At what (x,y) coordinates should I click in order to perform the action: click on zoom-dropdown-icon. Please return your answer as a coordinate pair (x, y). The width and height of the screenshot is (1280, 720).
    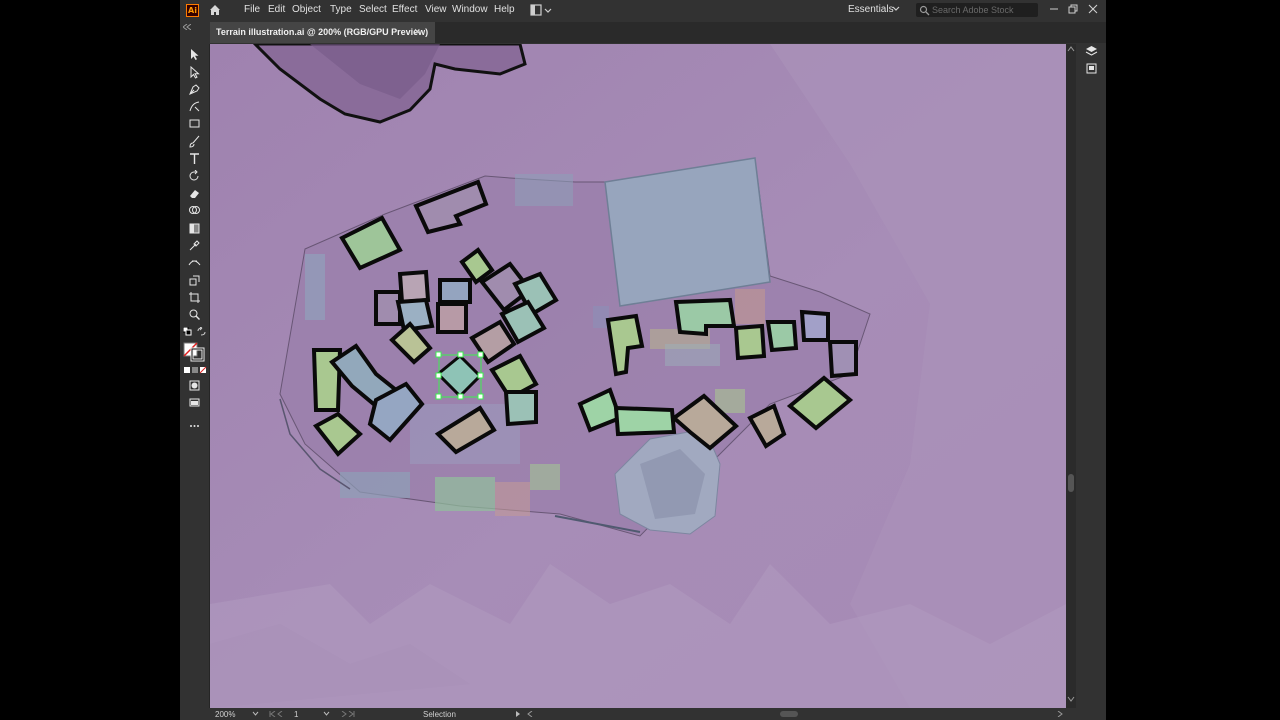
    Looking at the image, I should click on (255, 714).